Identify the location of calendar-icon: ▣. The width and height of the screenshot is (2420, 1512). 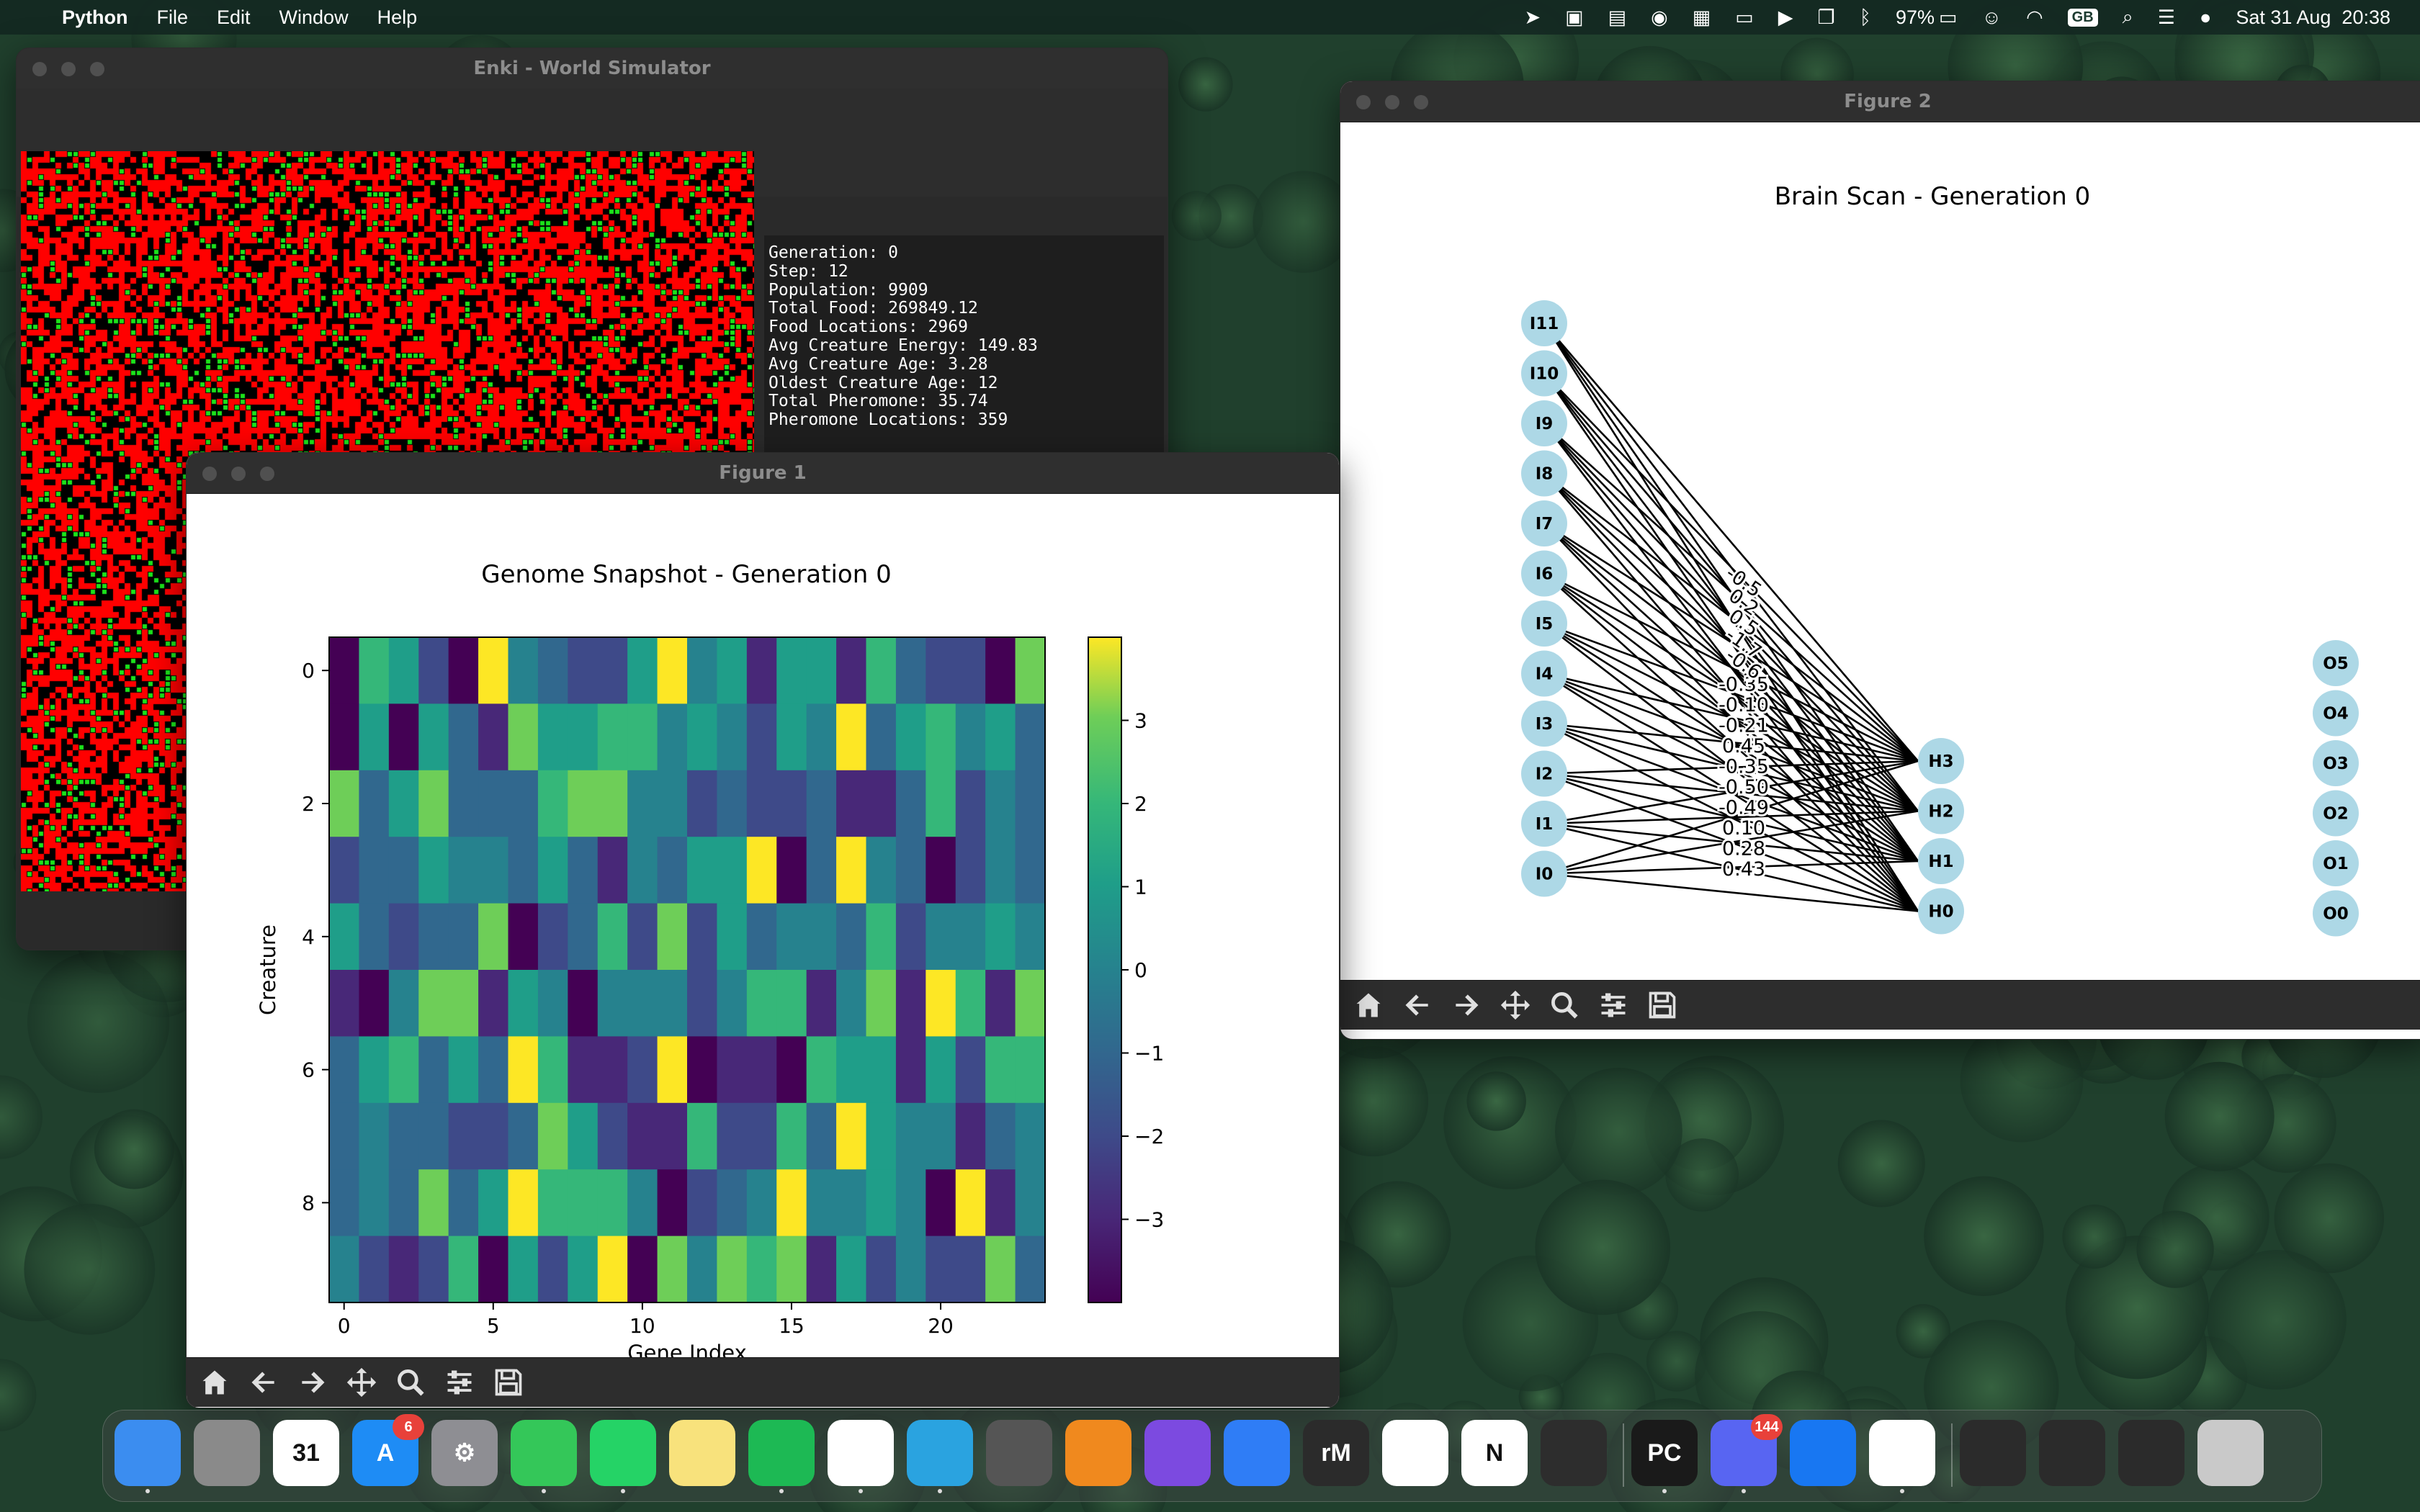
(1575, 17).